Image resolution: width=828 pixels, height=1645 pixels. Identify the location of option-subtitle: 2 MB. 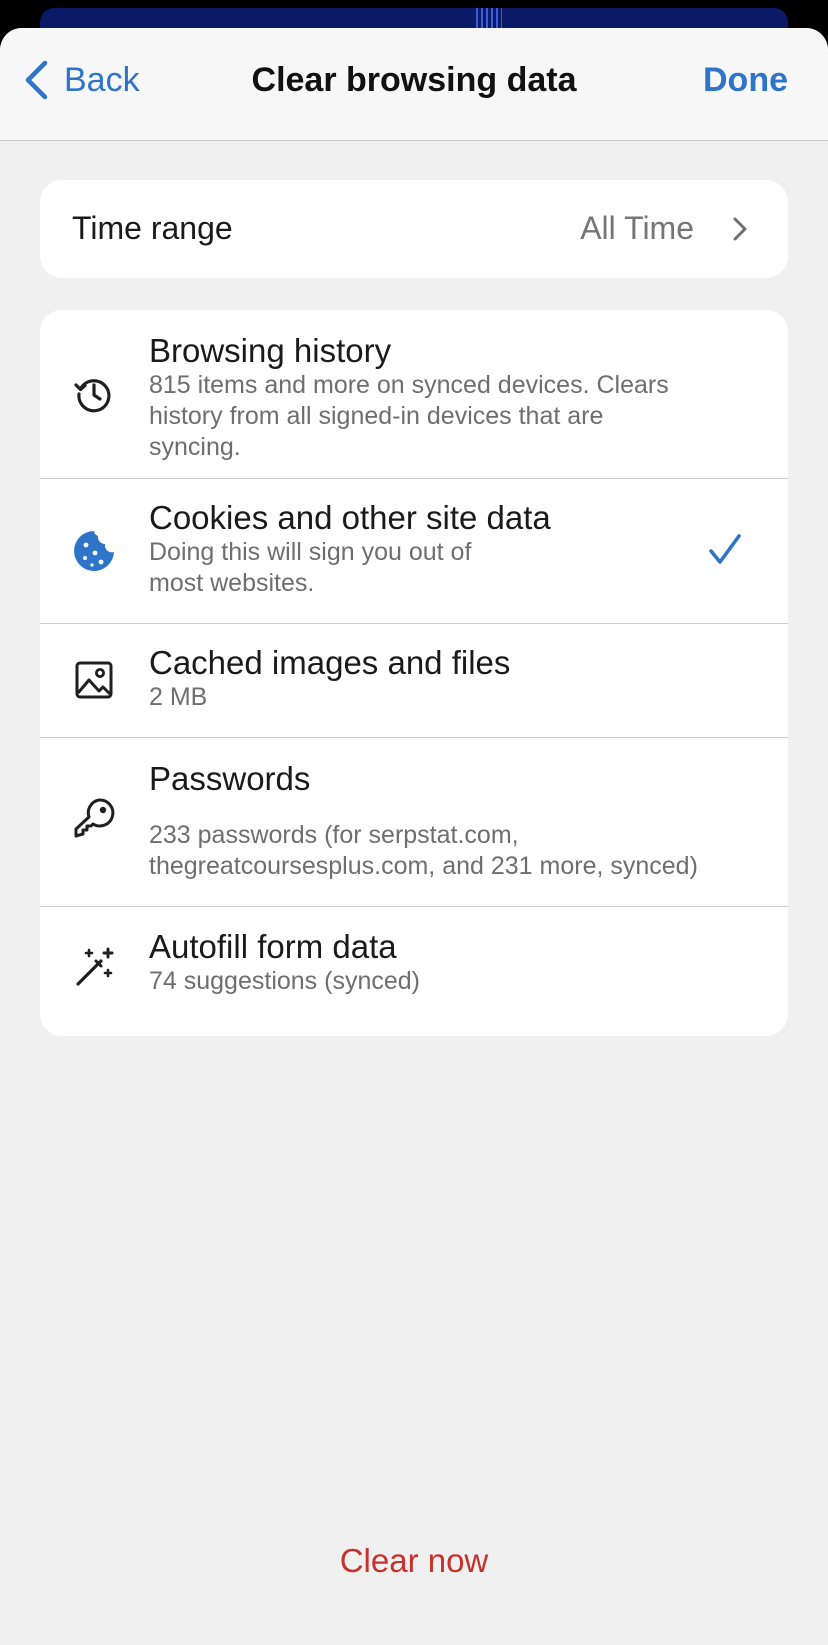
(178, 697).